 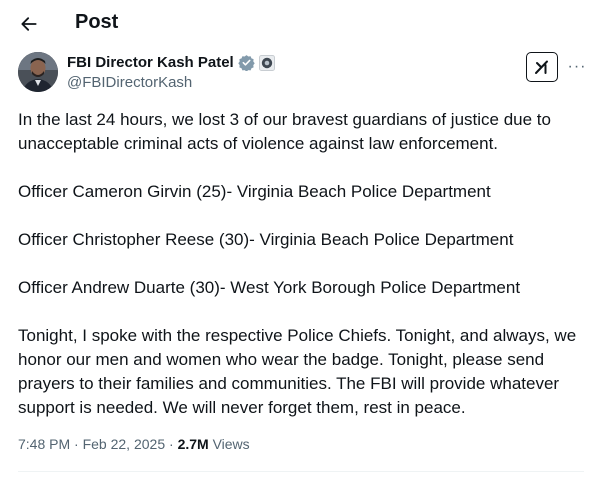 What do you see at coordinates (124, 444) in the screenshot?
I see `post-date: Feb 22, 2025` at bounding box center [124, 444].